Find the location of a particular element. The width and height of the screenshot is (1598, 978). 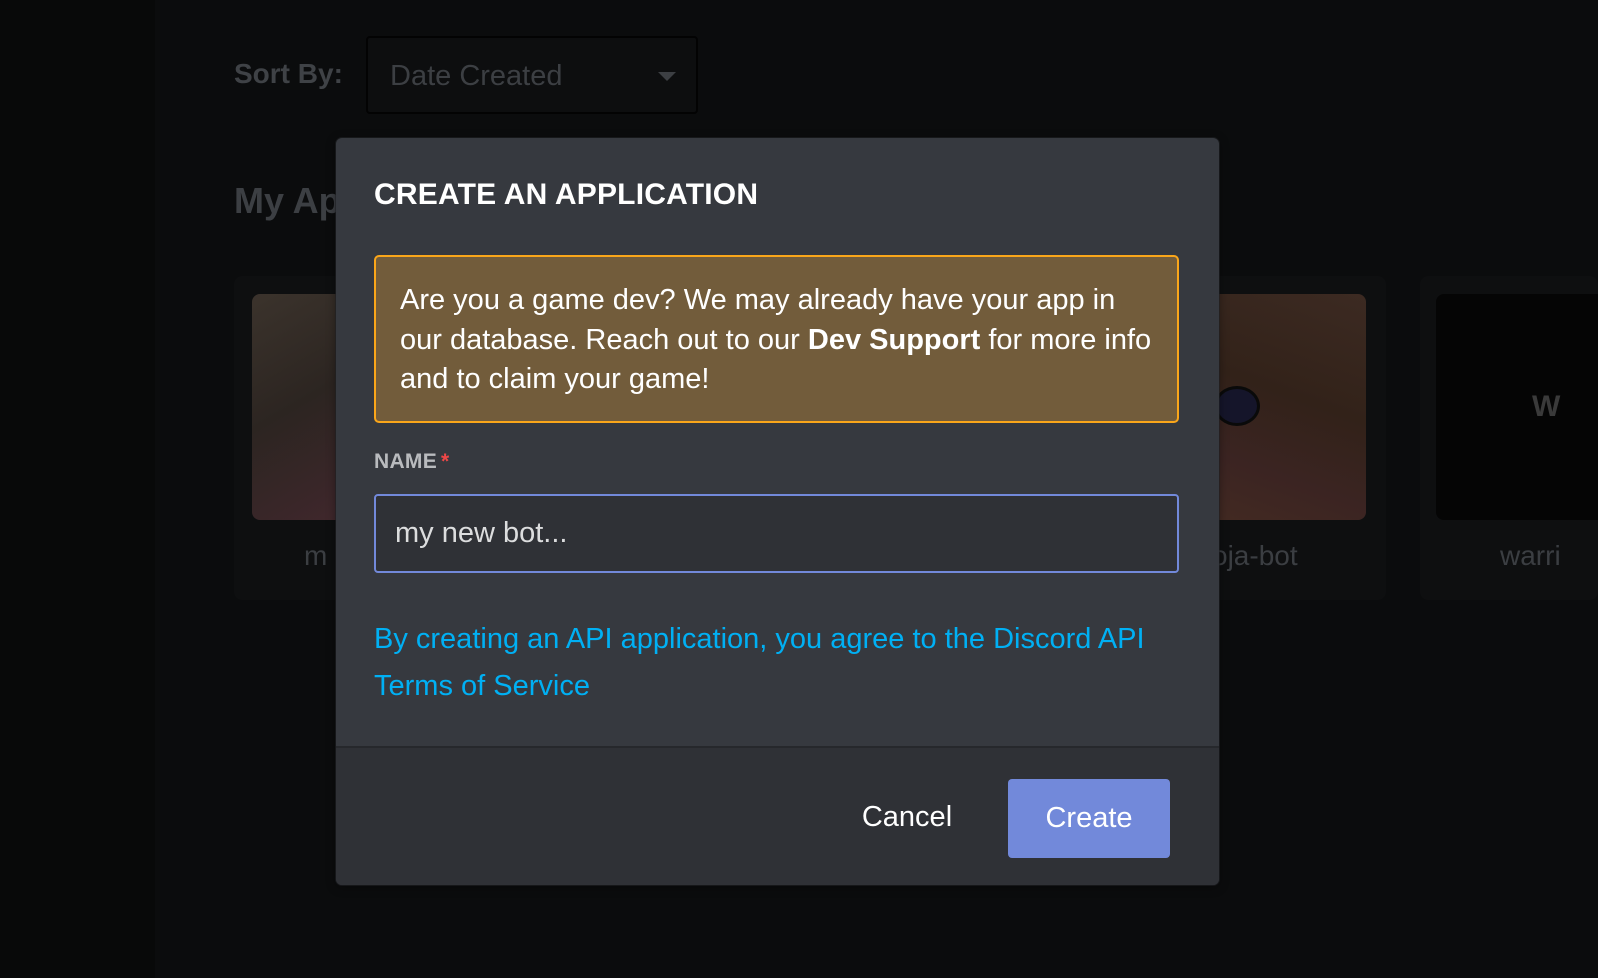

sort-by-label: Sort By: is located at coordinates (288, 73).